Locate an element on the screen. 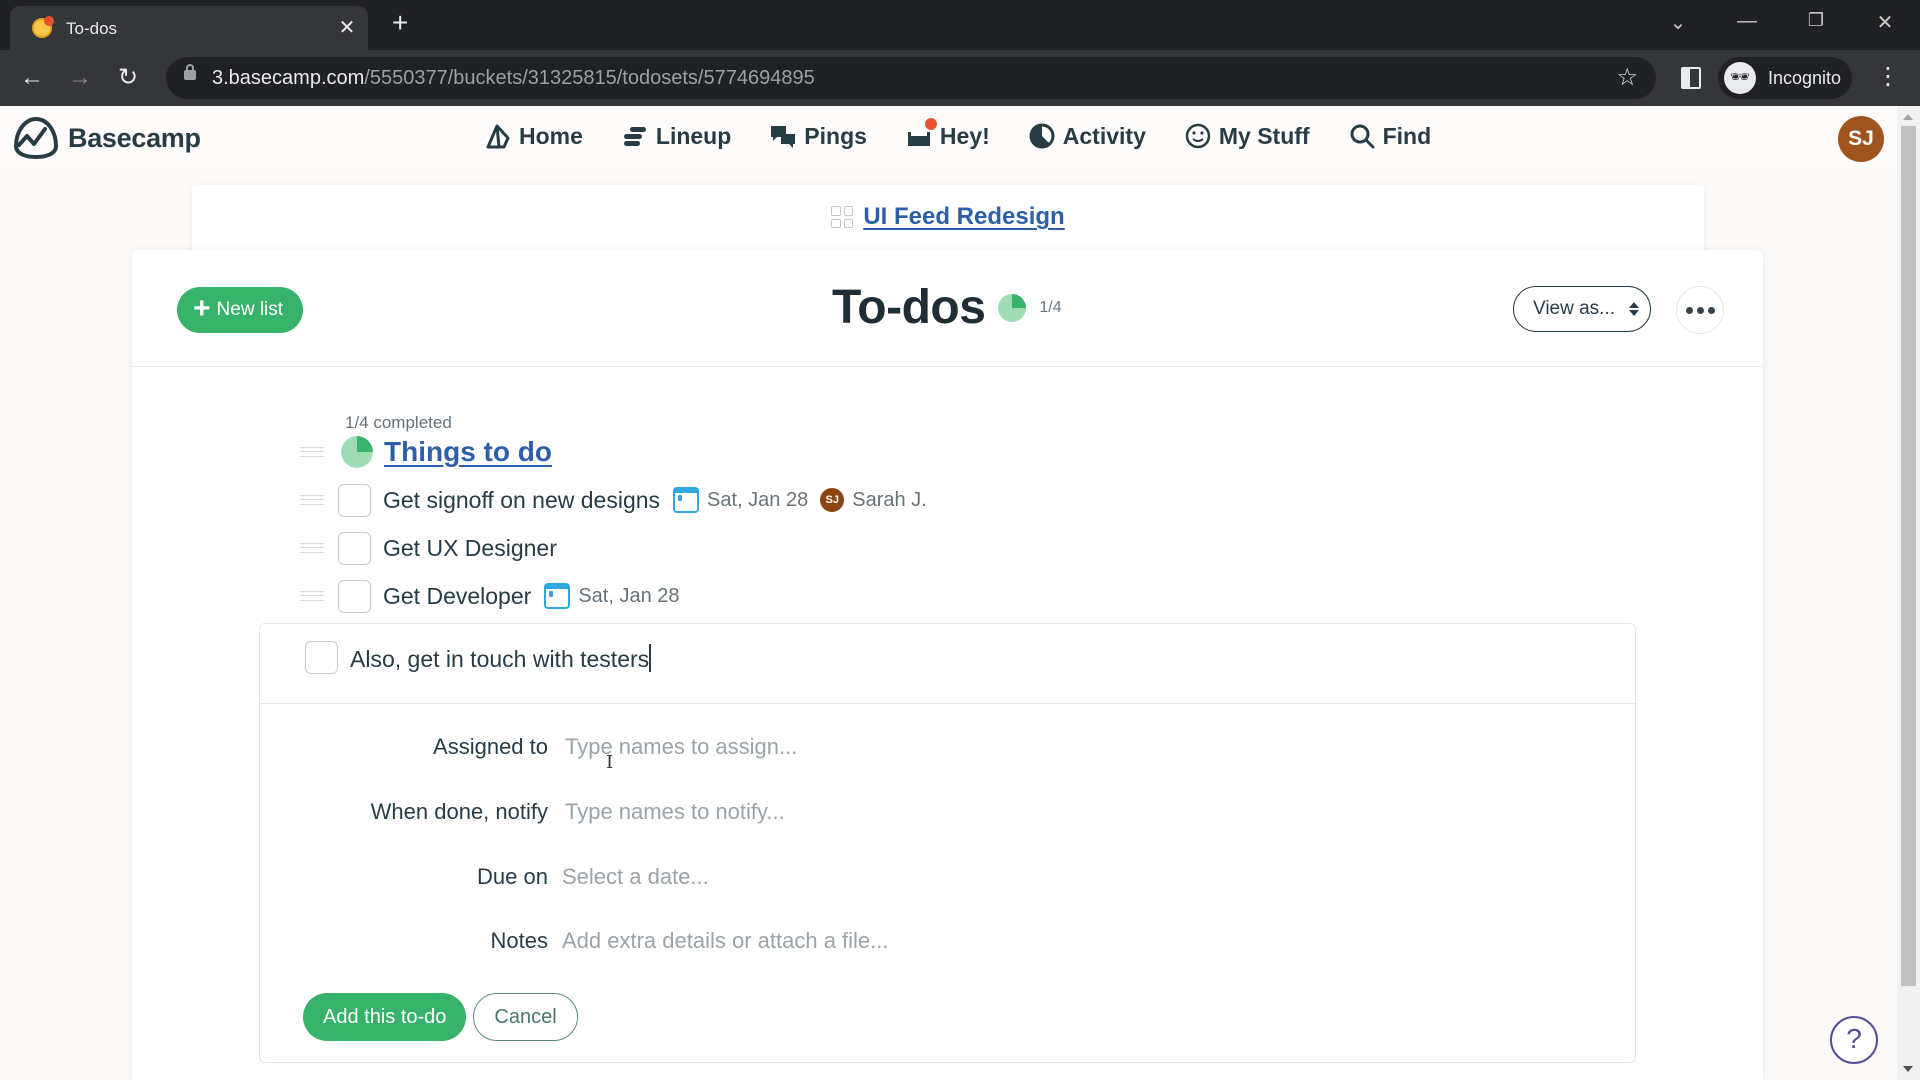 The width and height of the screenshot is (1920, 1080). due-on-row: Due on is located at coordinates (861, 877).